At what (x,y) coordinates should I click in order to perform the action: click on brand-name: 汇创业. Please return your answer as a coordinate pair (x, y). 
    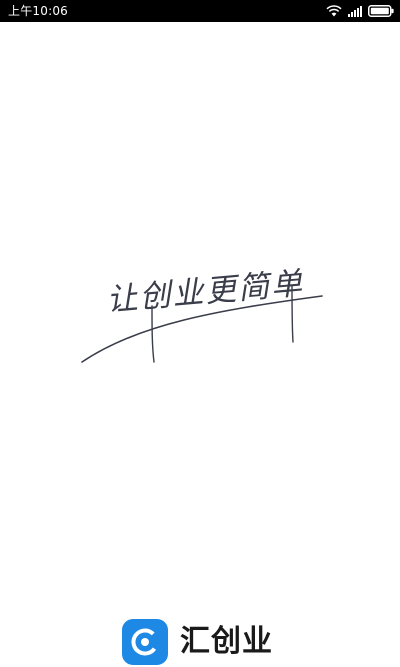
    Looking at the image, I should click on (226, 641).